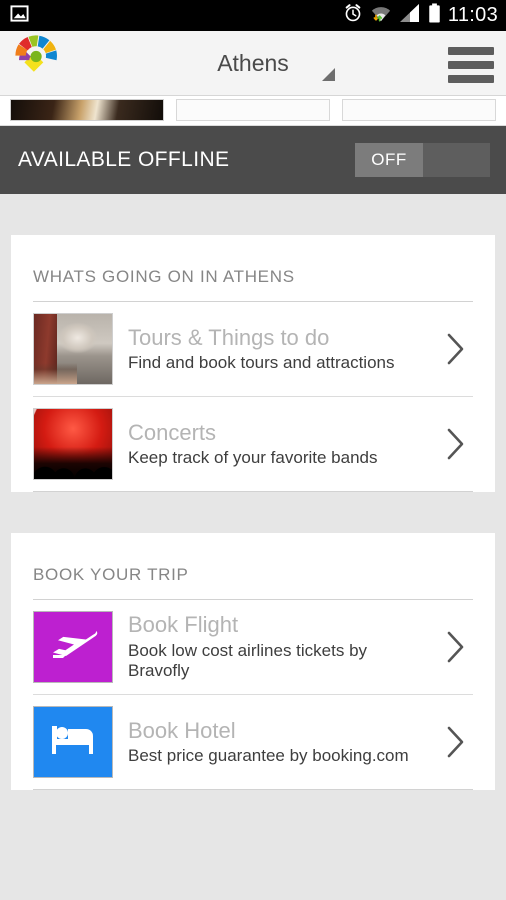  Describe the element at coordinates (183, 625) in the screenshot. I see `list-item-heading: Book Flight` at that location.